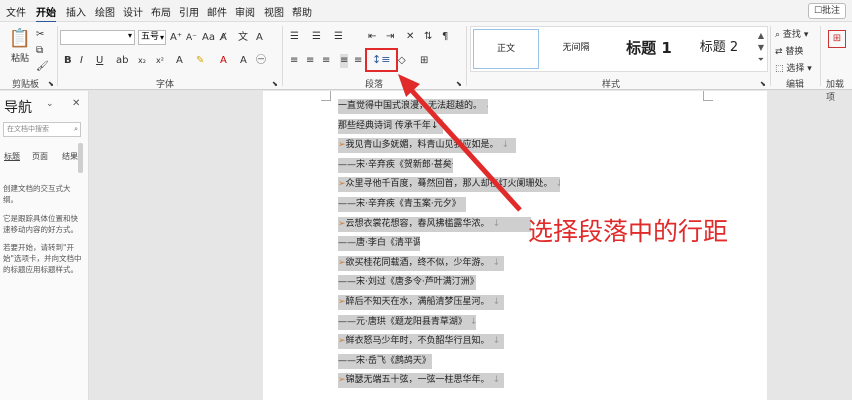  I want to click on style-no-spacing: 无间隔, so click(576, 49).